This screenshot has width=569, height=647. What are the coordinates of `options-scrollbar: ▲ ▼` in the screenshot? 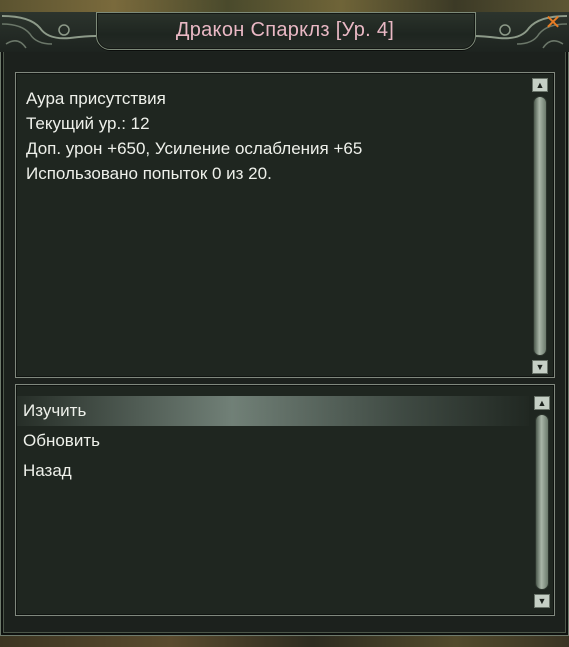 It's located at (542, 502).